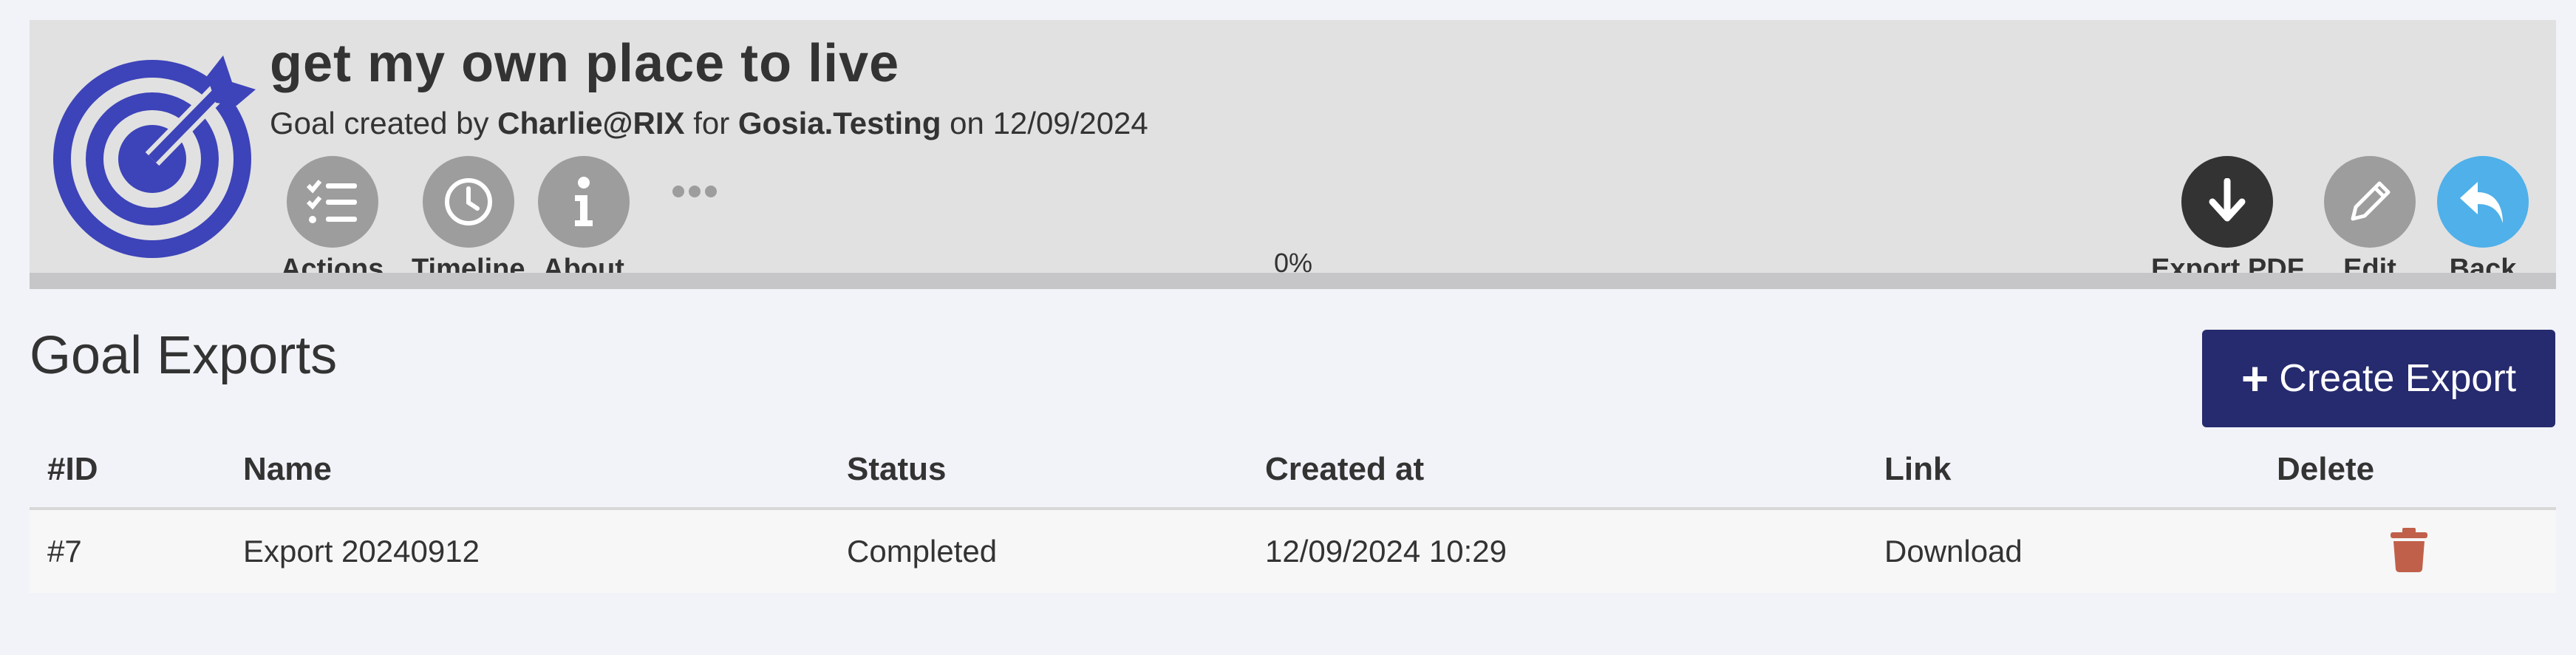 The width and height of the screenshot is (2576, 655). Describe the element at coordinates (184, 355) in the screenshot. I see `section-title: Goal Exports` at that location.